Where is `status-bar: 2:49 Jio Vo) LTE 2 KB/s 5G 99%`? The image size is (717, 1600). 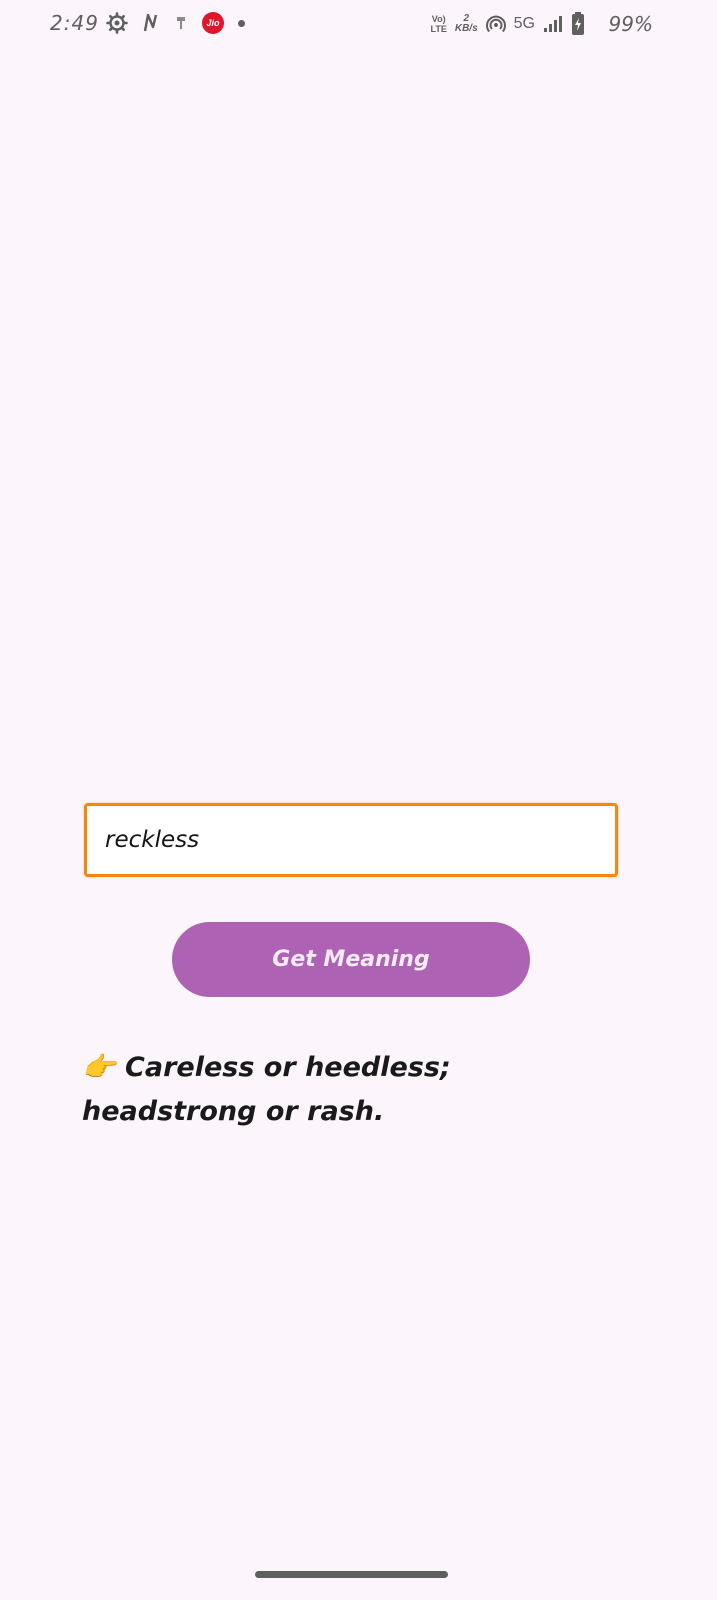
status-bar: 2:49 Jio Vo) LTE 2 KB/s 5G 99% is located at coordinates (358, 26).